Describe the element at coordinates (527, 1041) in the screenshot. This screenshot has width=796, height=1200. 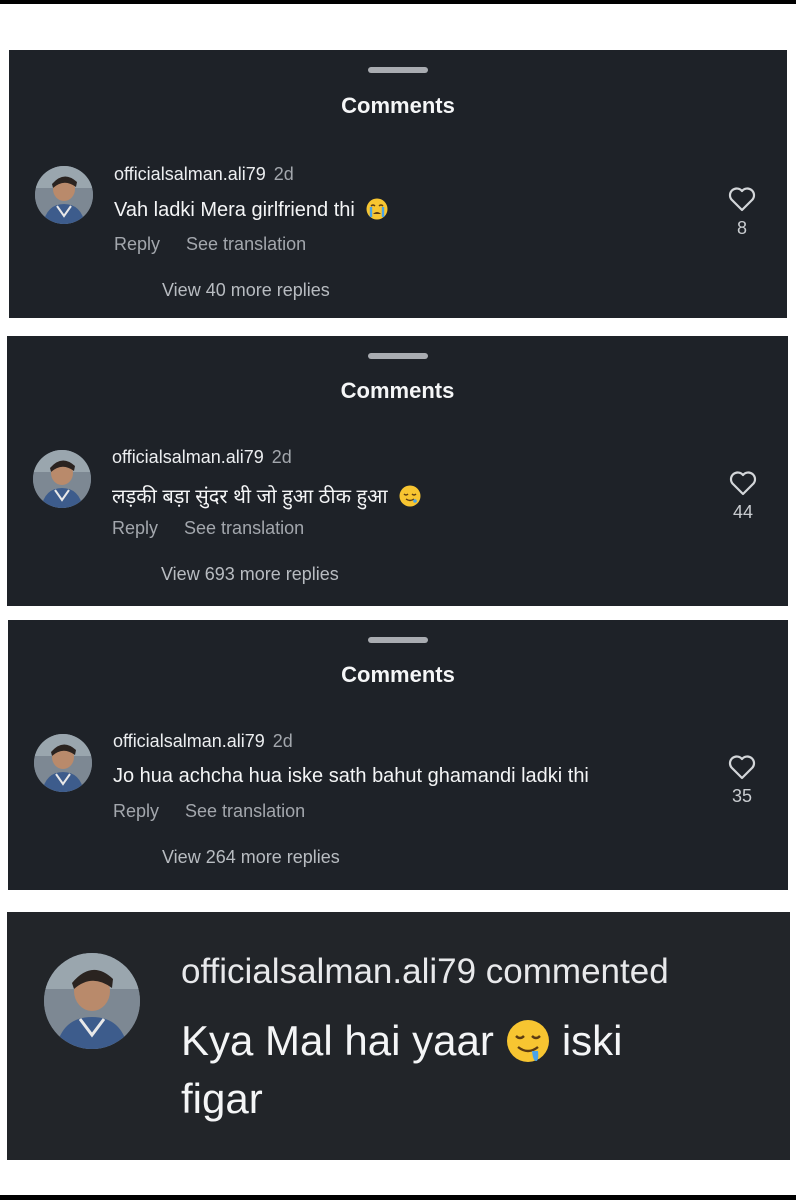
I see `drooling-emoji-icon` at that location.